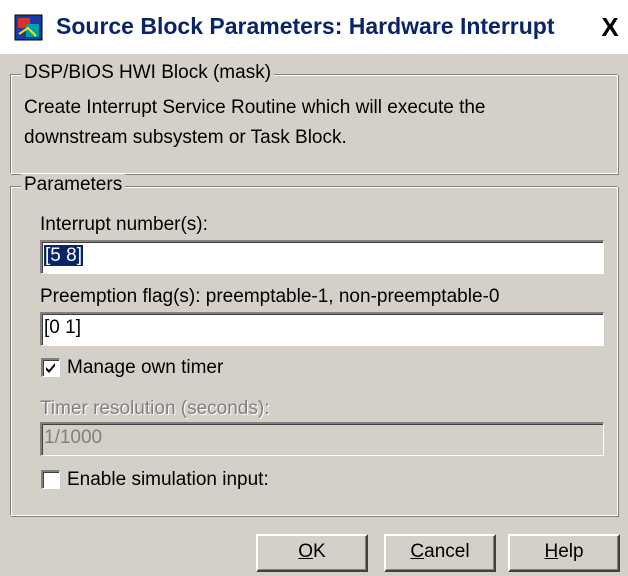 The height and width of the screenshot is (576, 628). I want to click on help-mnemonic: H, so click(551, 551).